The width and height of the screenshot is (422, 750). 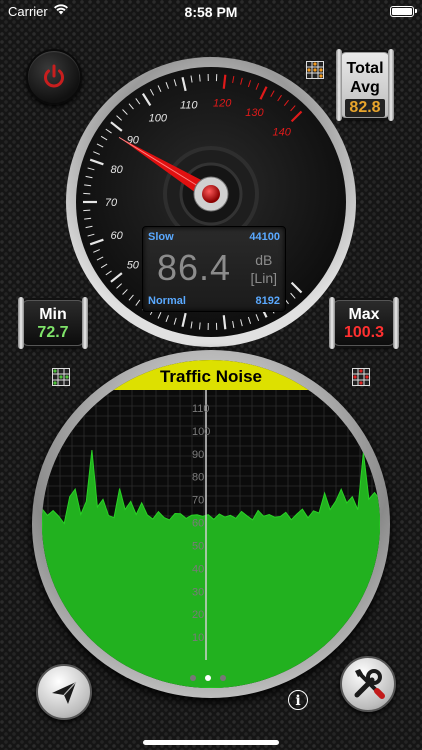 What do you see at coordinates (282, 132) in the screenshot?
I see `gauge-scale-label: 140` at bounding box center [282, 132].